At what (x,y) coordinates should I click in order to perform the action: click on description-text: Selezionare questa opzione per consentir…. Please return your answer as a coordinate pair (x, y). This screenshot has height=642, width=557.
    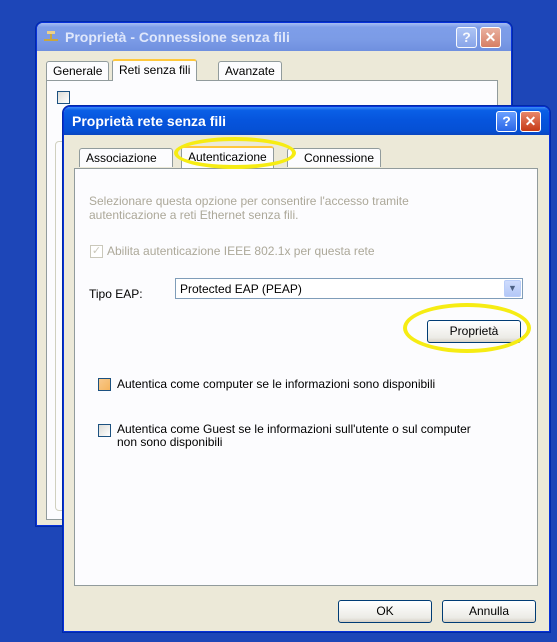
    Looking at the image, I should click on (249, 208).